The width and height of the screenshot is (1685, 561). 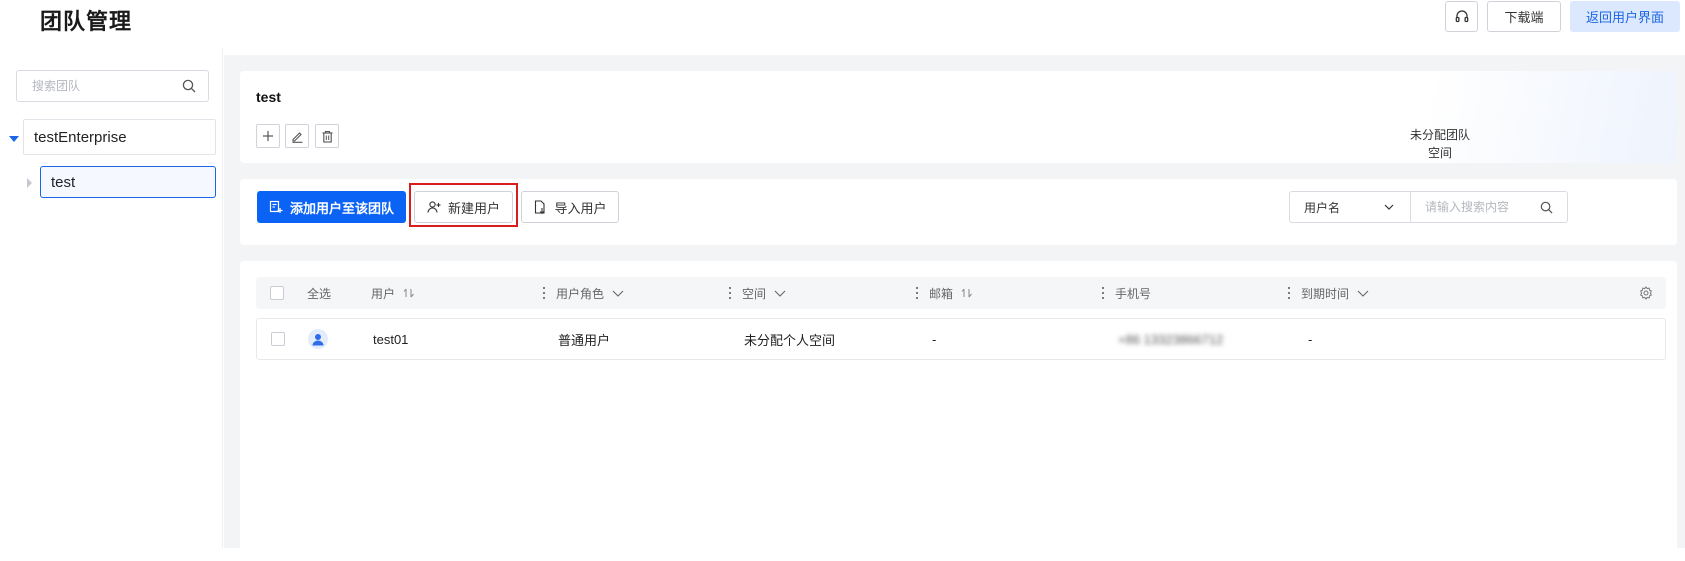 What do you see at coordinates (842, 24) in the screenshot?
I see `top-header: 团队管理 下载端 返回用户界面` at bounding box center [842, 24].